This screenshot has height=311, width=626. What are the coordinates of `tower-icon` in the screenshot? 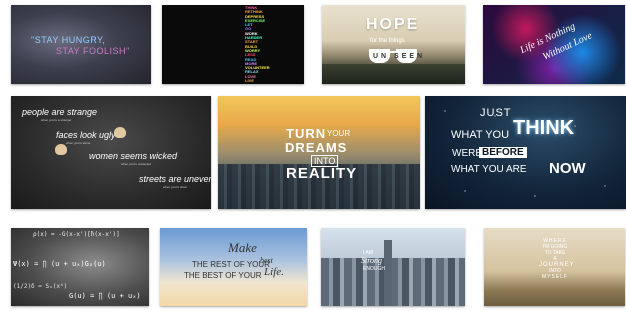 It's located at (388, 273).